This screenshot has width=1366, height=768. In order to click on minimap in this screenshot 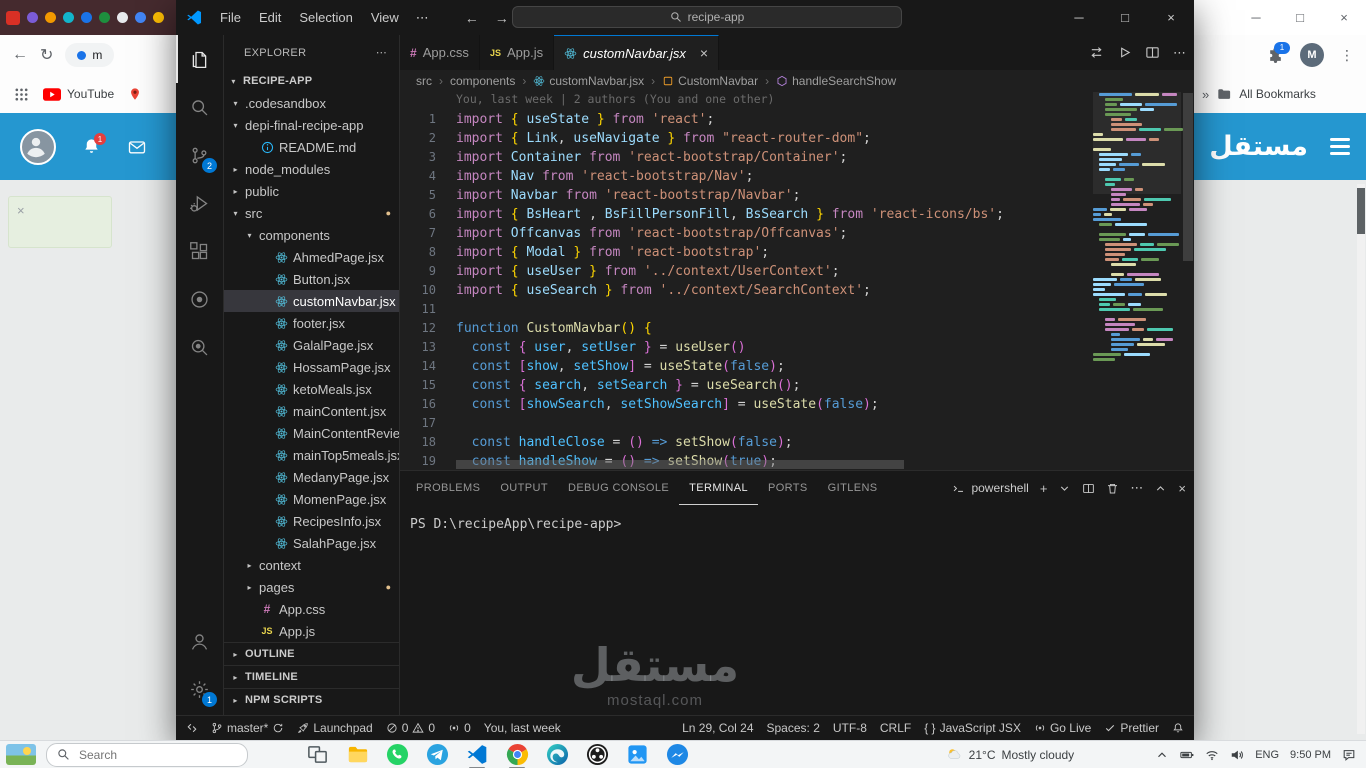, I will do `click(1138, 227)`.